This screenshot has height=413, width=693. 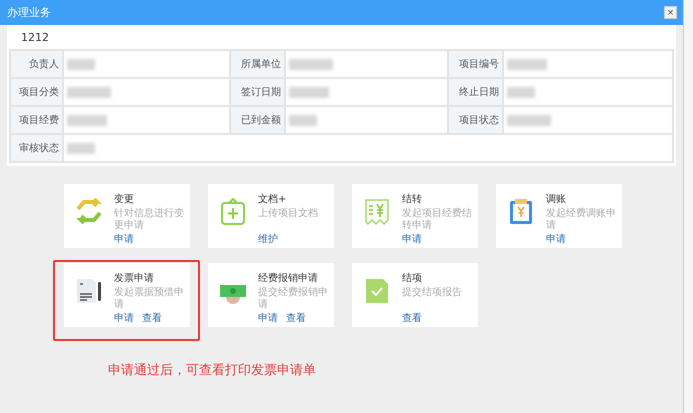 I want to click on card-title: 经费报销申请, so click(x=288, y=278).